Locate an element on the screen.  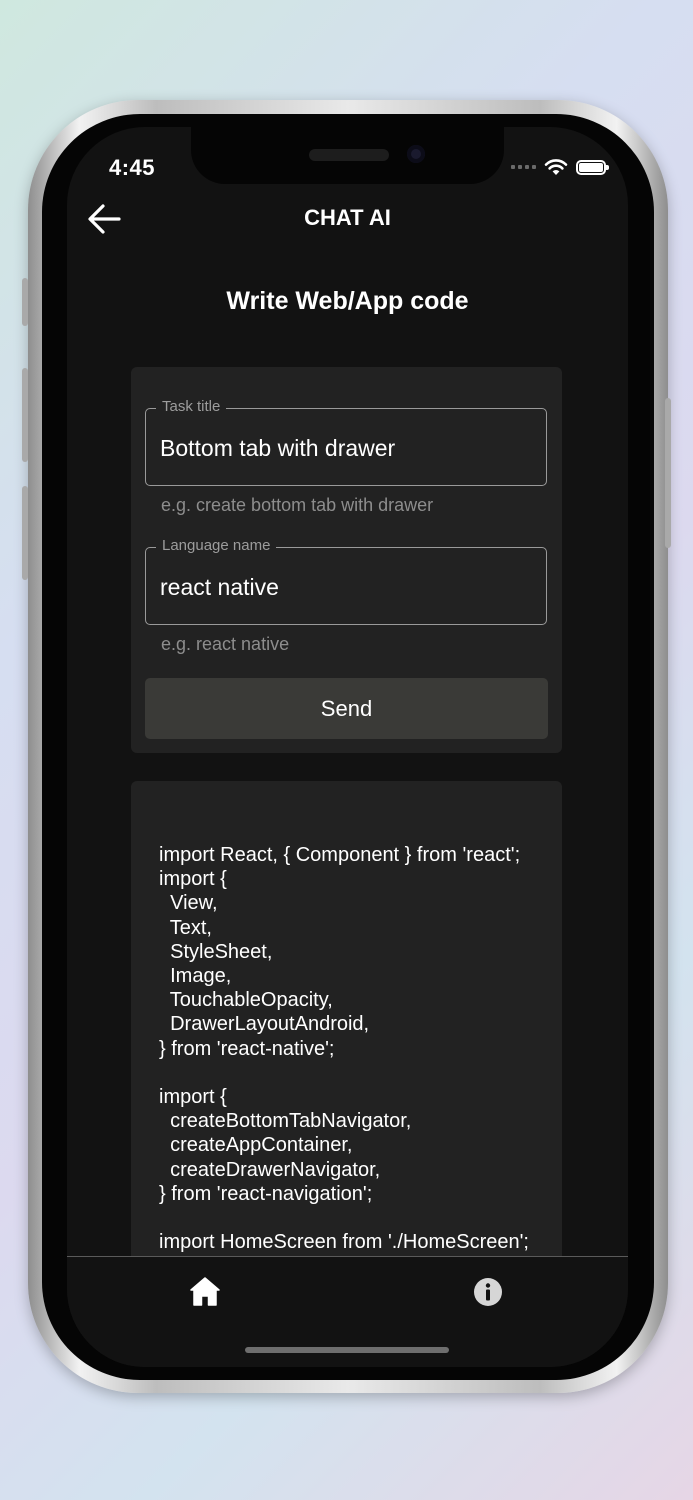
status-time: 4:45 is located at coordinates (132, 167).